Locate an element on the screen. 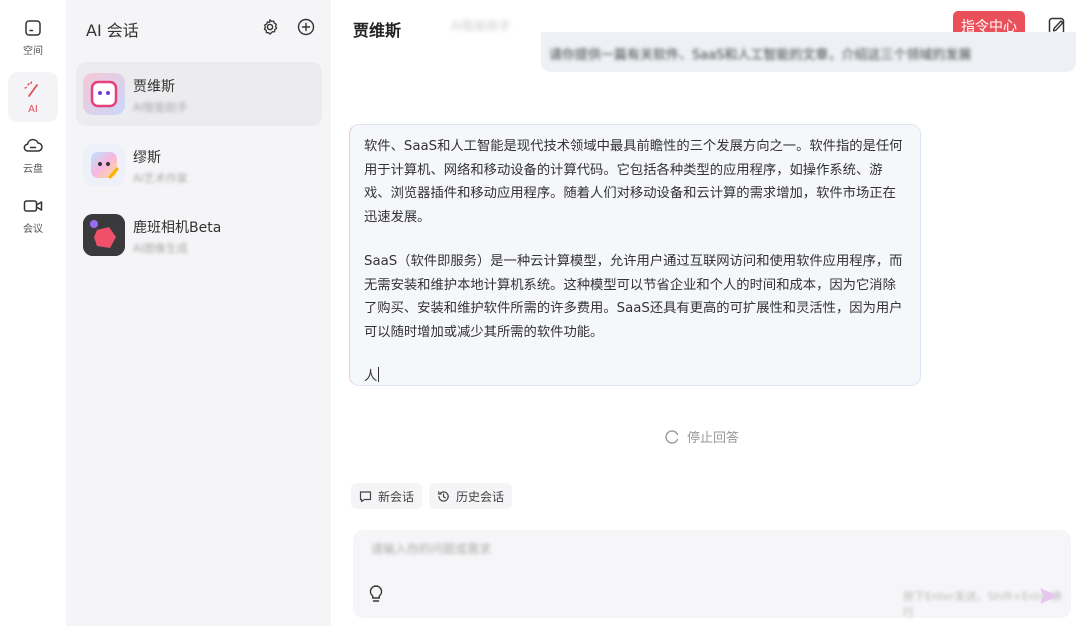 The height and width of the screenshot is (626, 1080). user-message-text: 请你提供一篇有关软件、SaaS和人工智能的文章，介绍这三个领域的发展 is located at coordinates (760, 55).